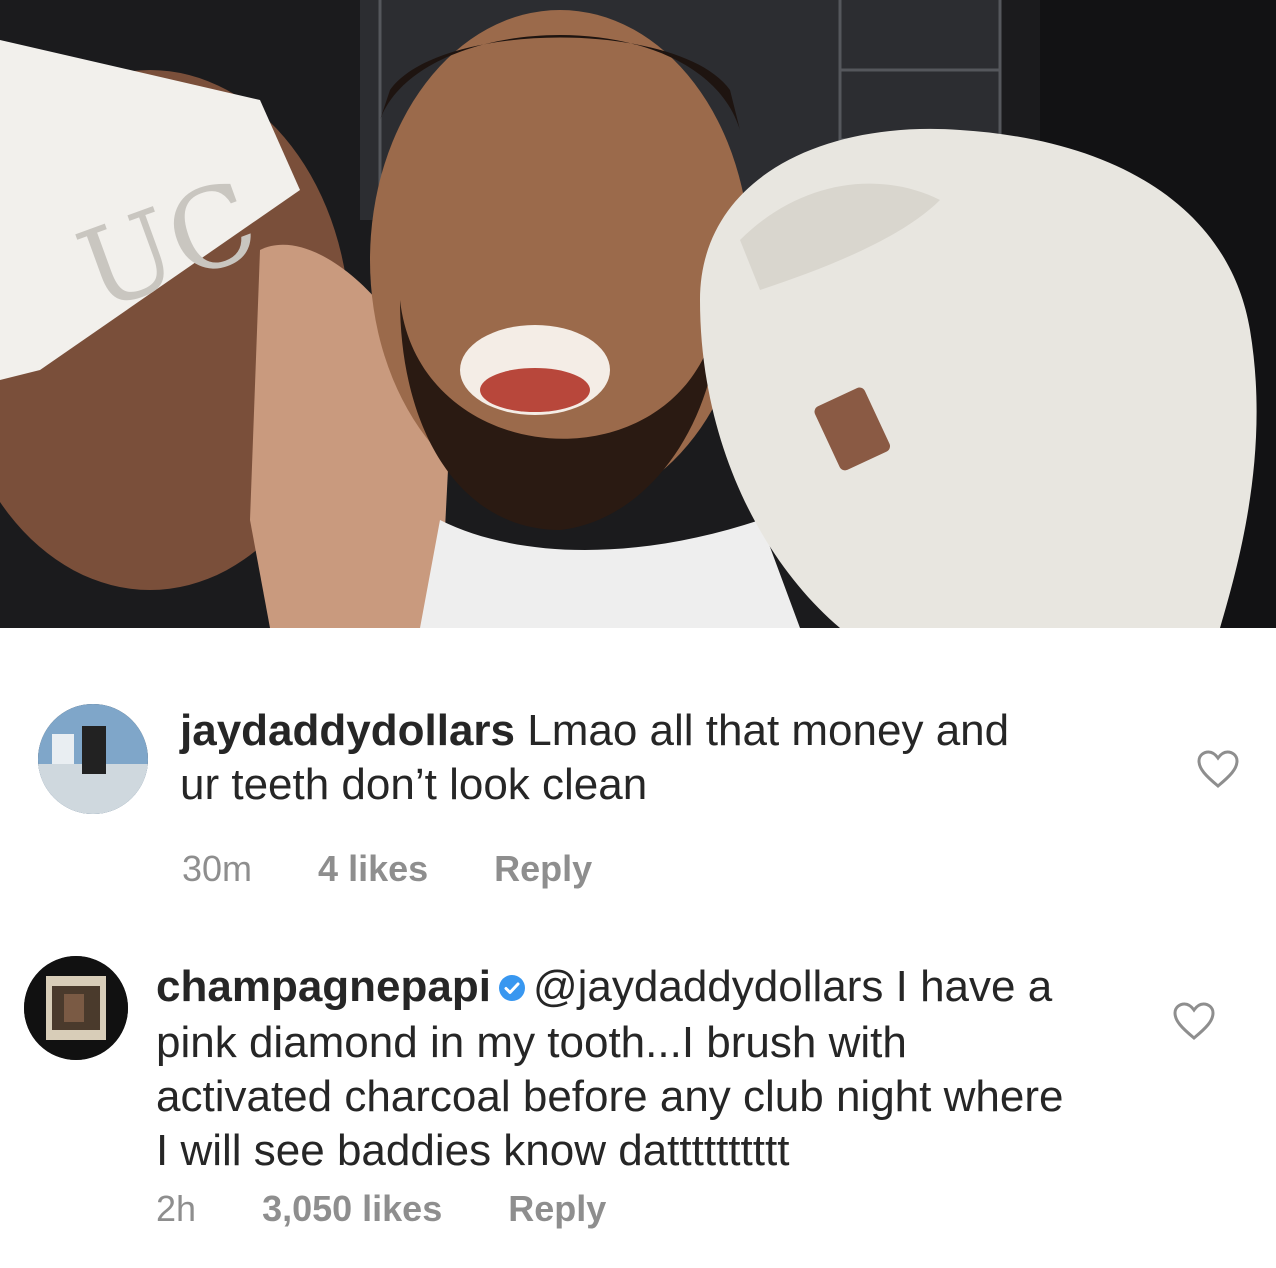 This screenshot has height=1268, width=1276. Describe the element at coordinates (512, 989) in the screenshot. I see `verified-badge-icon` at that location.